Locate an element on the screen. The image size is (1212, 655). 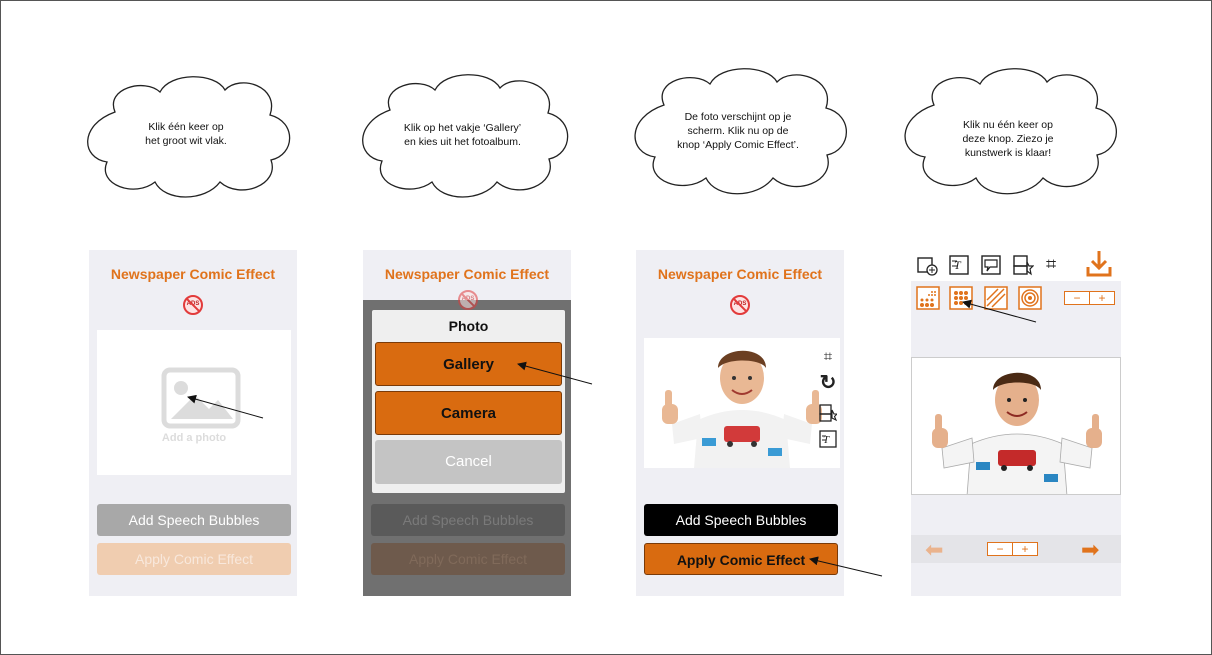
cloud-text-line-3: kunstwerk is klaar! is located at coordinates (1008, 153).